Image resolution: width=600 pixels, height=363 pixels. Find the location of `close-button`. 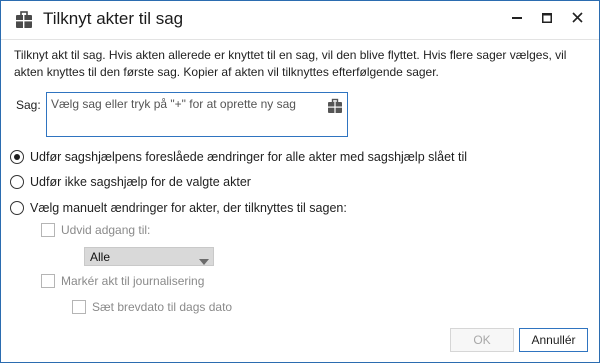

close-button is located at coordinates (577, 19).